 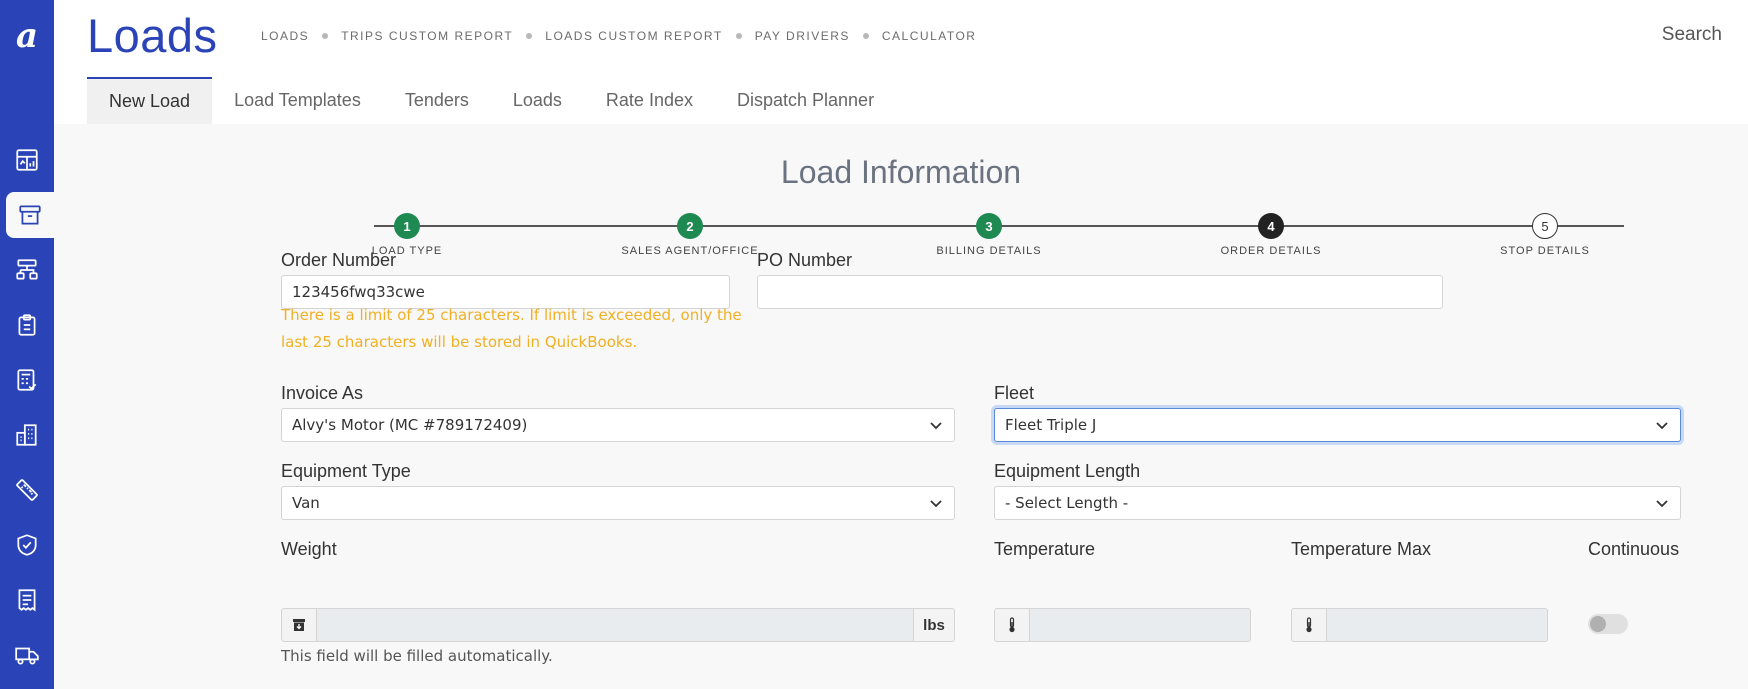 I want to click on nav-link-calculator: CALCULATOR, so click(x=929, y=36).